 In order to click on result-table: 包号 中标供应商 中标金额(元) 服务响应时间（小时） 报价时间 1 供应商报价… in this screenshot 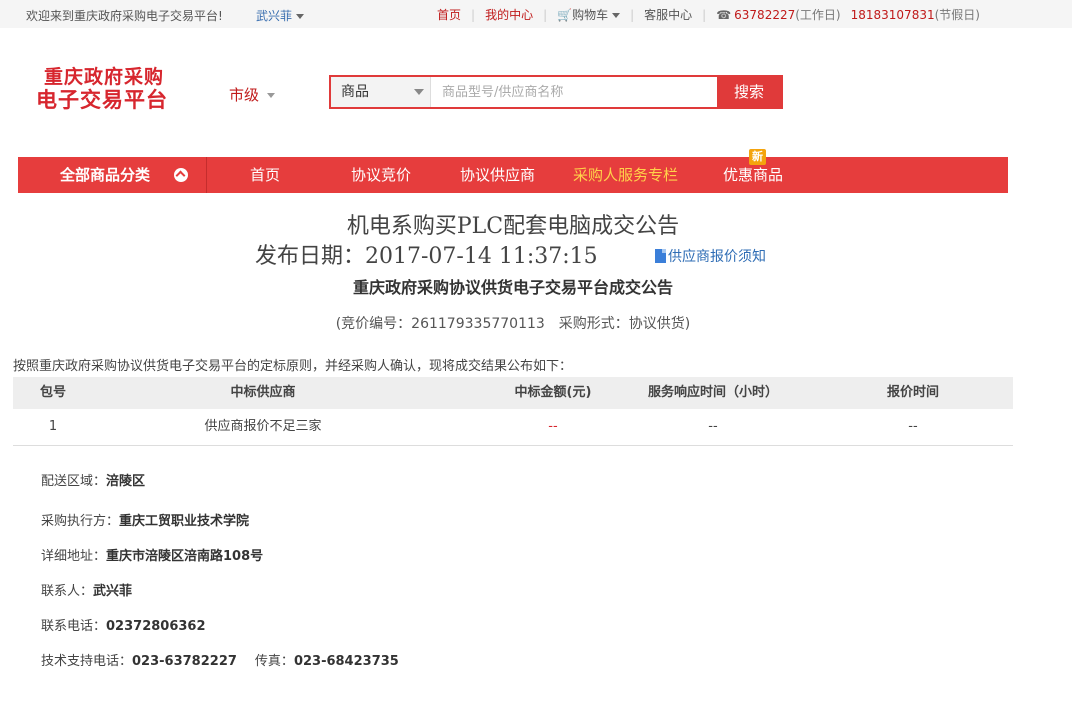, I will do `click(513, 411)`.